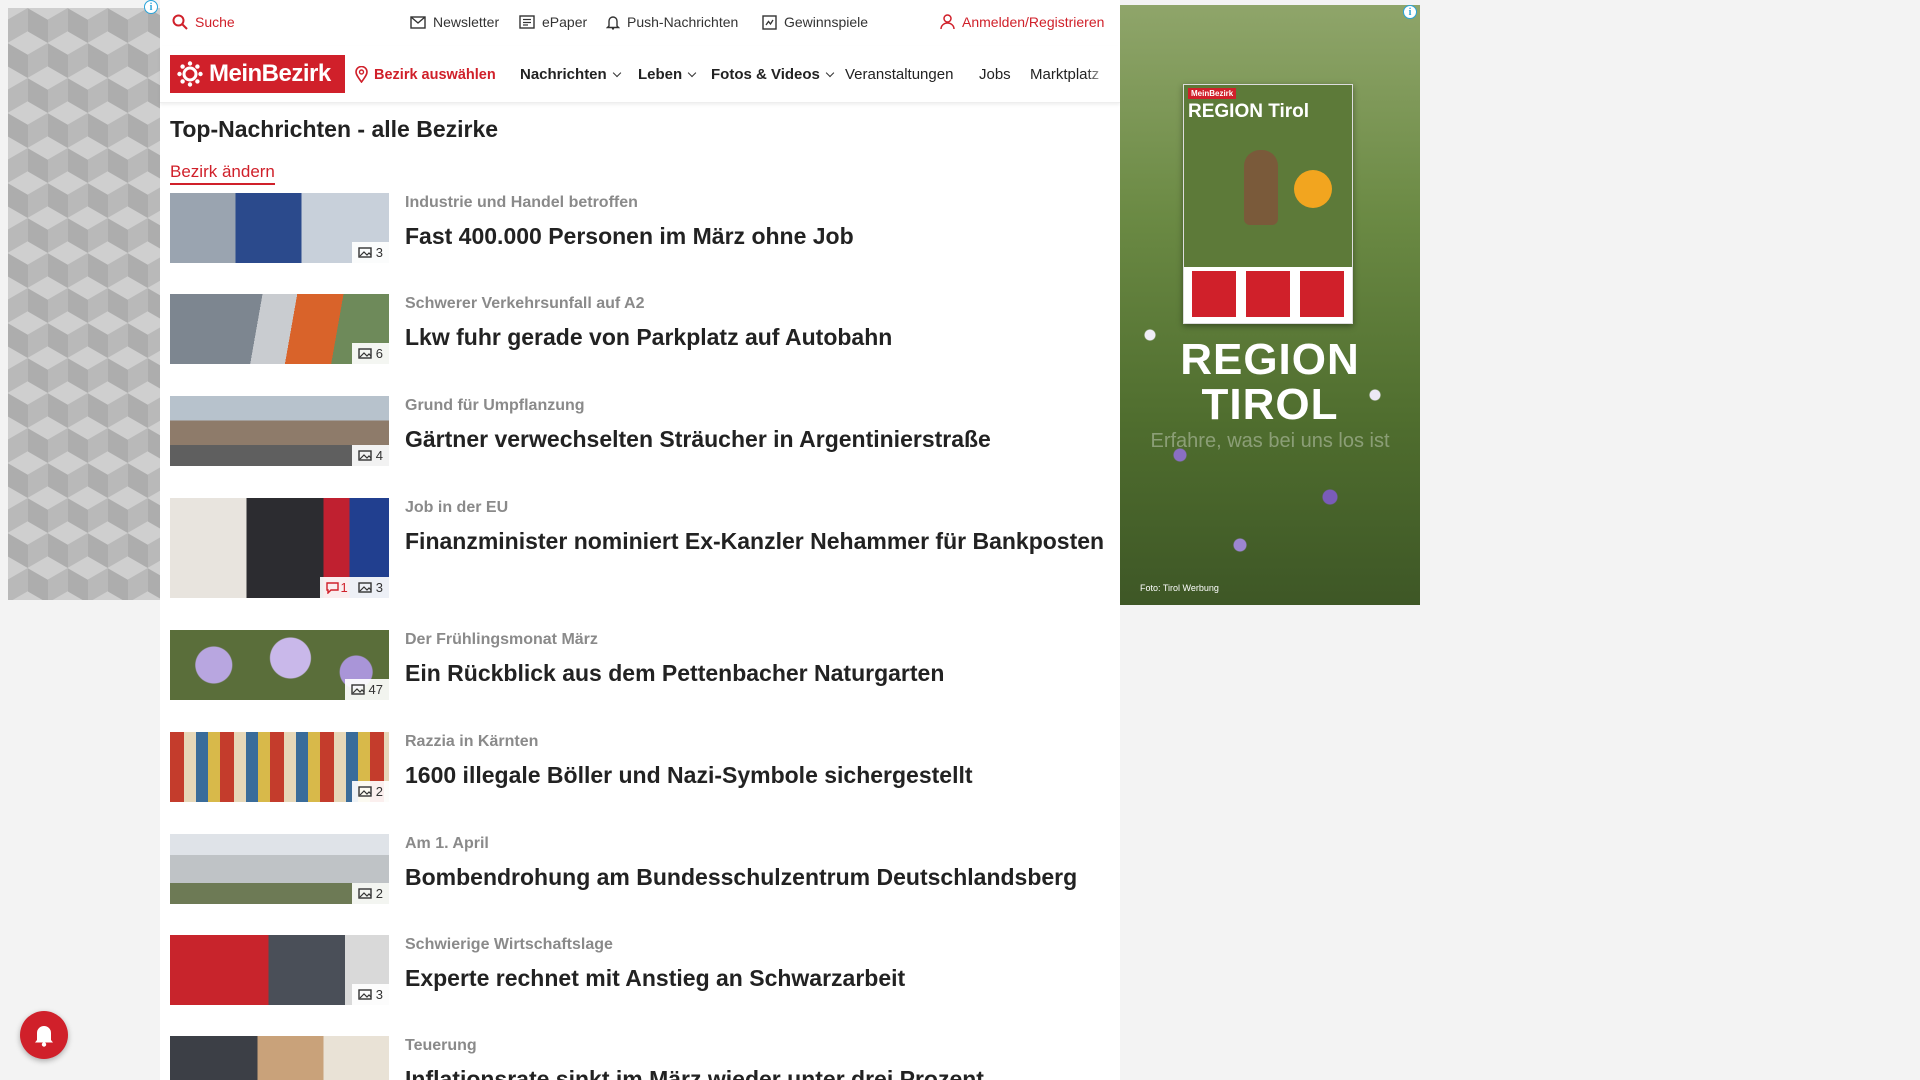 This screenshot has width=1920, height=1080. I want to click on article-thumbnail: 4, so click(279, 431).